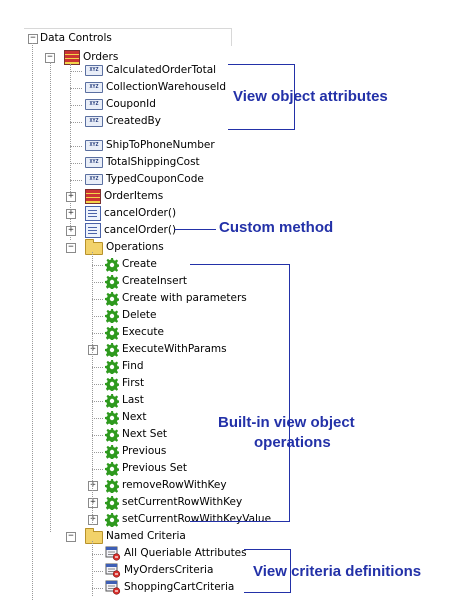  Describe the element at coordinates (160, 145) in the screenshot. I see `attribute-item-label: ShipToPhoneNumber` at that location.